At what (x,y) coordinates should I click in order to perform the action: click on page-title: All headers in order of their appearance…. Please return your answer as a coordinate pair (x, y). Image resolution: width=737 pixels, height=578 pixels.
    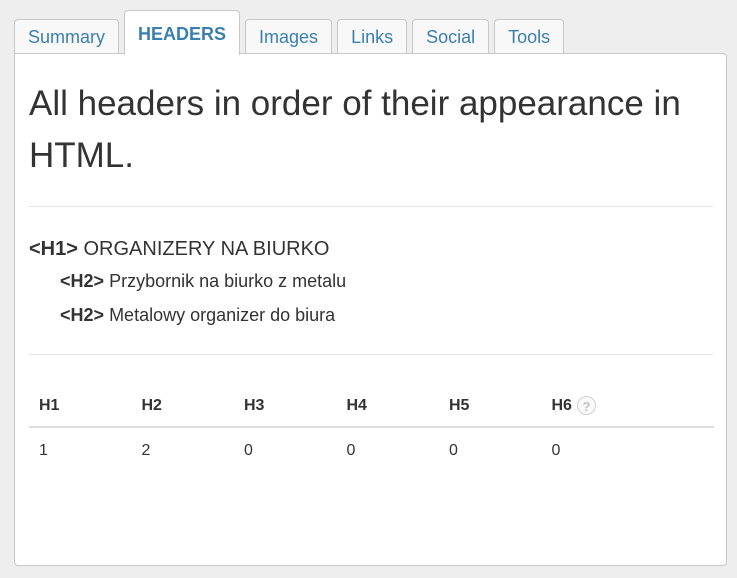
    Looking at the image, I should click on (355, 129).